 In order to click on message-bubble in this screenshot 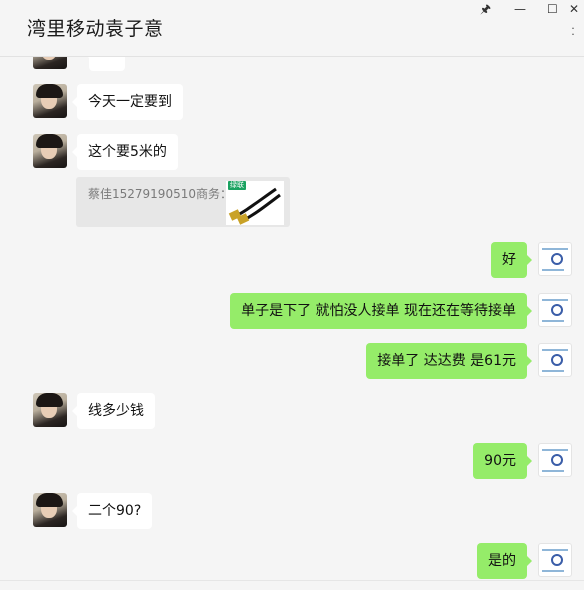, I will do `click(104, 64)`.